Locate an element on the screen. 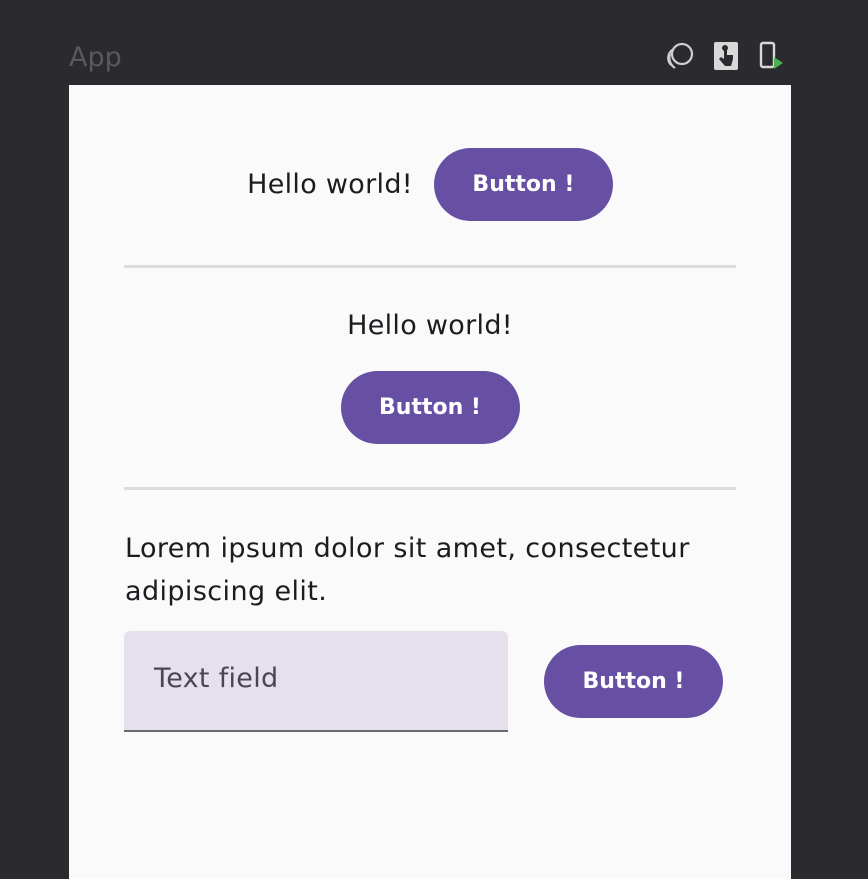 Image resolution: width=868 pixels, height=879 pixels. text-field-placeholder: Text field is located at coordinates (216, 678).